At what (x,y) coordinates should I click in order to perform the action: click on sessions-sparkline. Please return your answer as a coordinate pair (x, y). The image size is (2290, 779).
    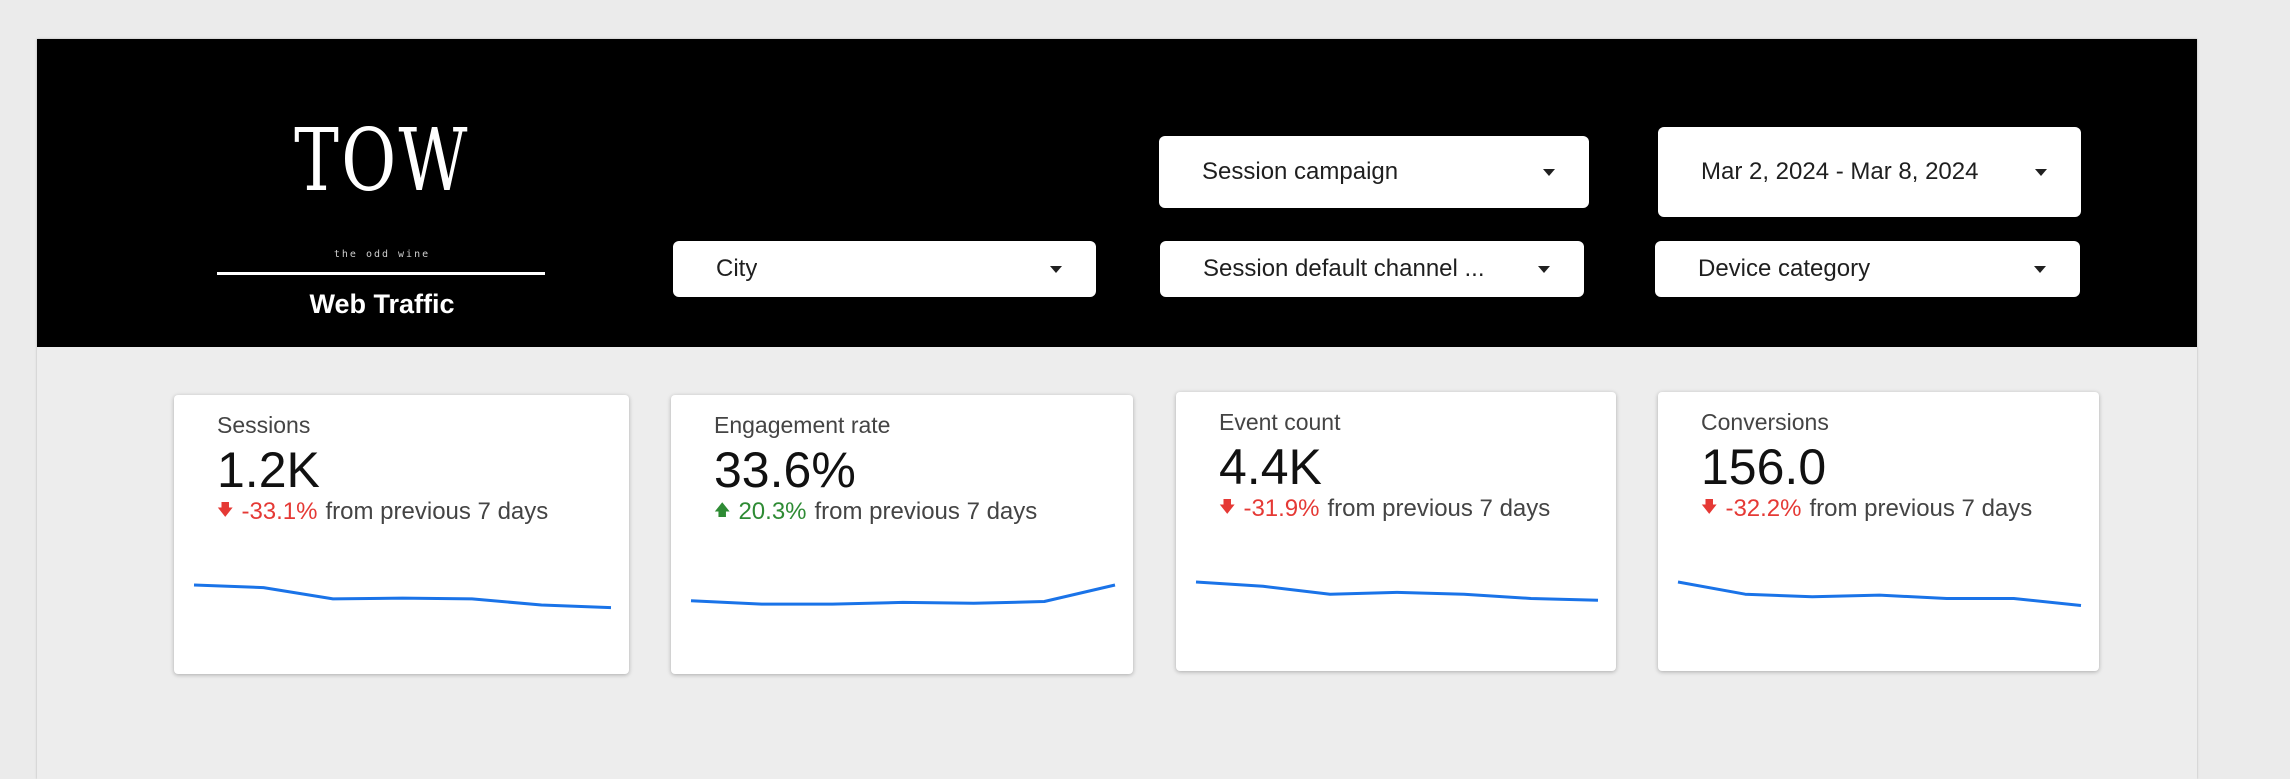
    Looking at the image, I should click on (402, 596).